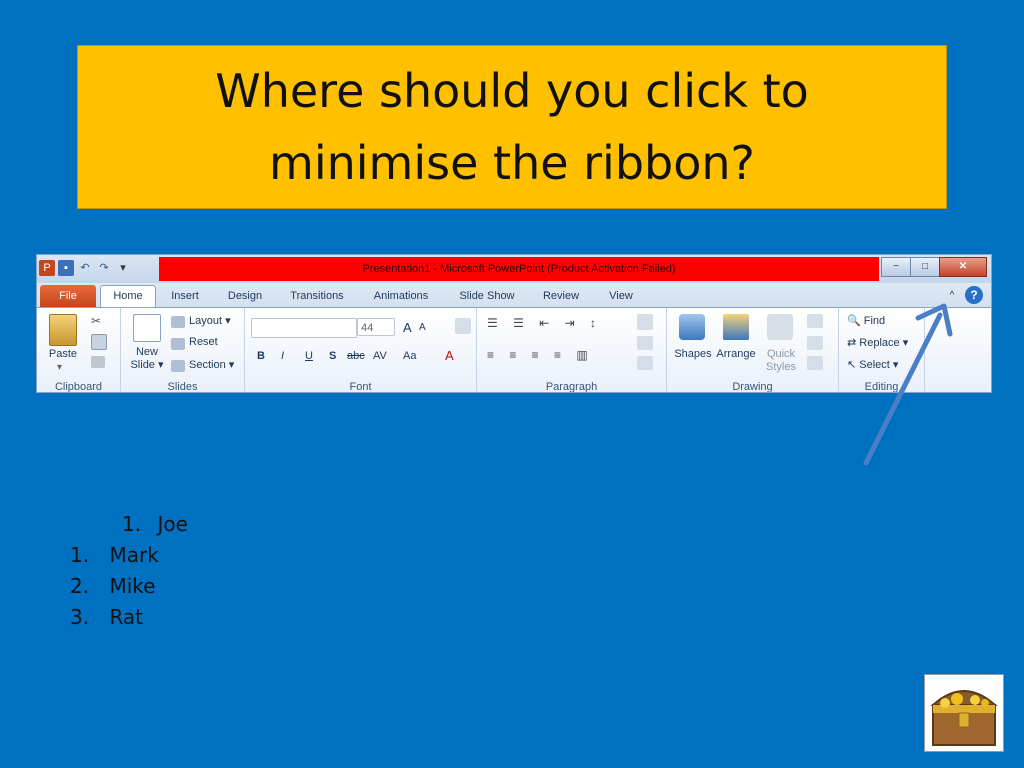  I want to click on paragraph-group-label: Paragraph, so click(571, 387).